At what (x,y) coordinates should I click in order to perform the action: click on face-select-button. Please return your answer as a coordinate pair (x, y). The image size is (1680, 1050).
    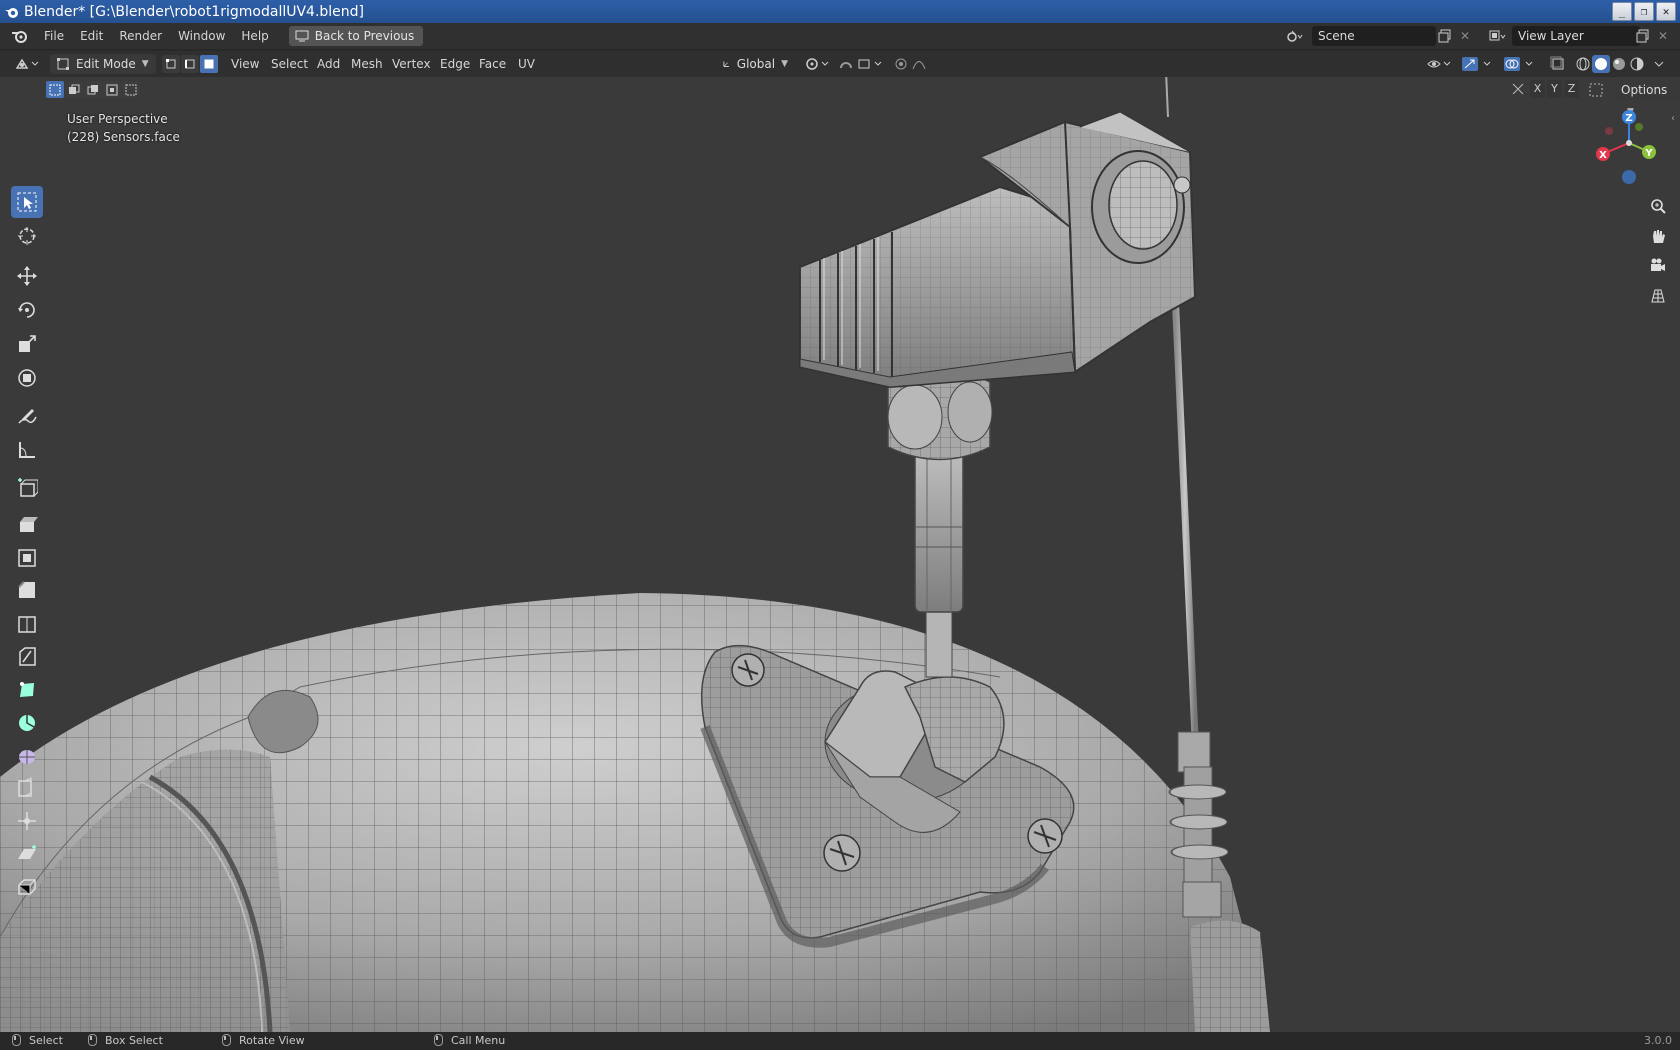
    Looking at the image, I should click on (209, 64).